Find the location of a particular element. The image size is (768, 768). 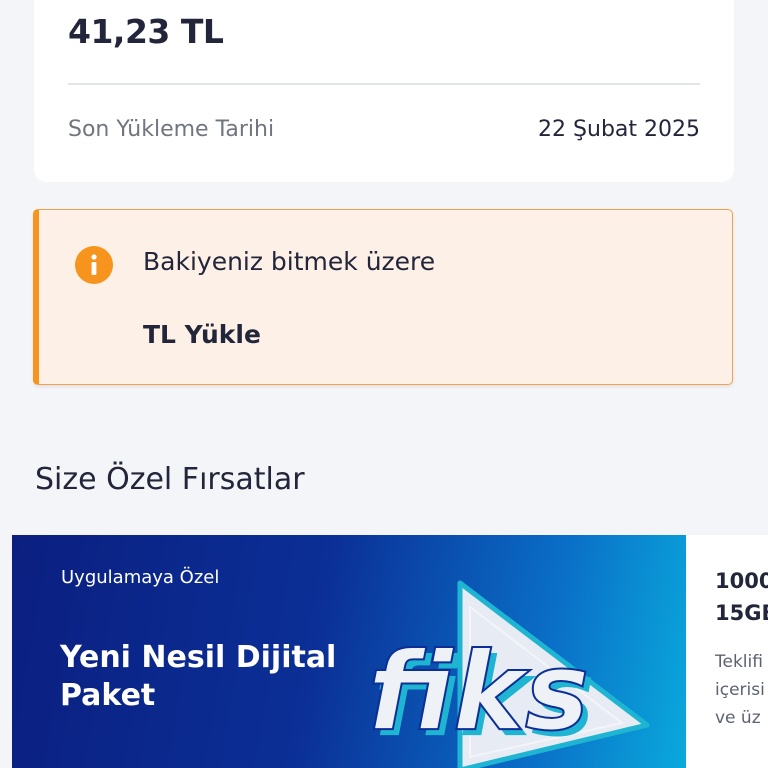

last-load-label: Son Yükleme Tarihi is located at coordinates (171, 129).